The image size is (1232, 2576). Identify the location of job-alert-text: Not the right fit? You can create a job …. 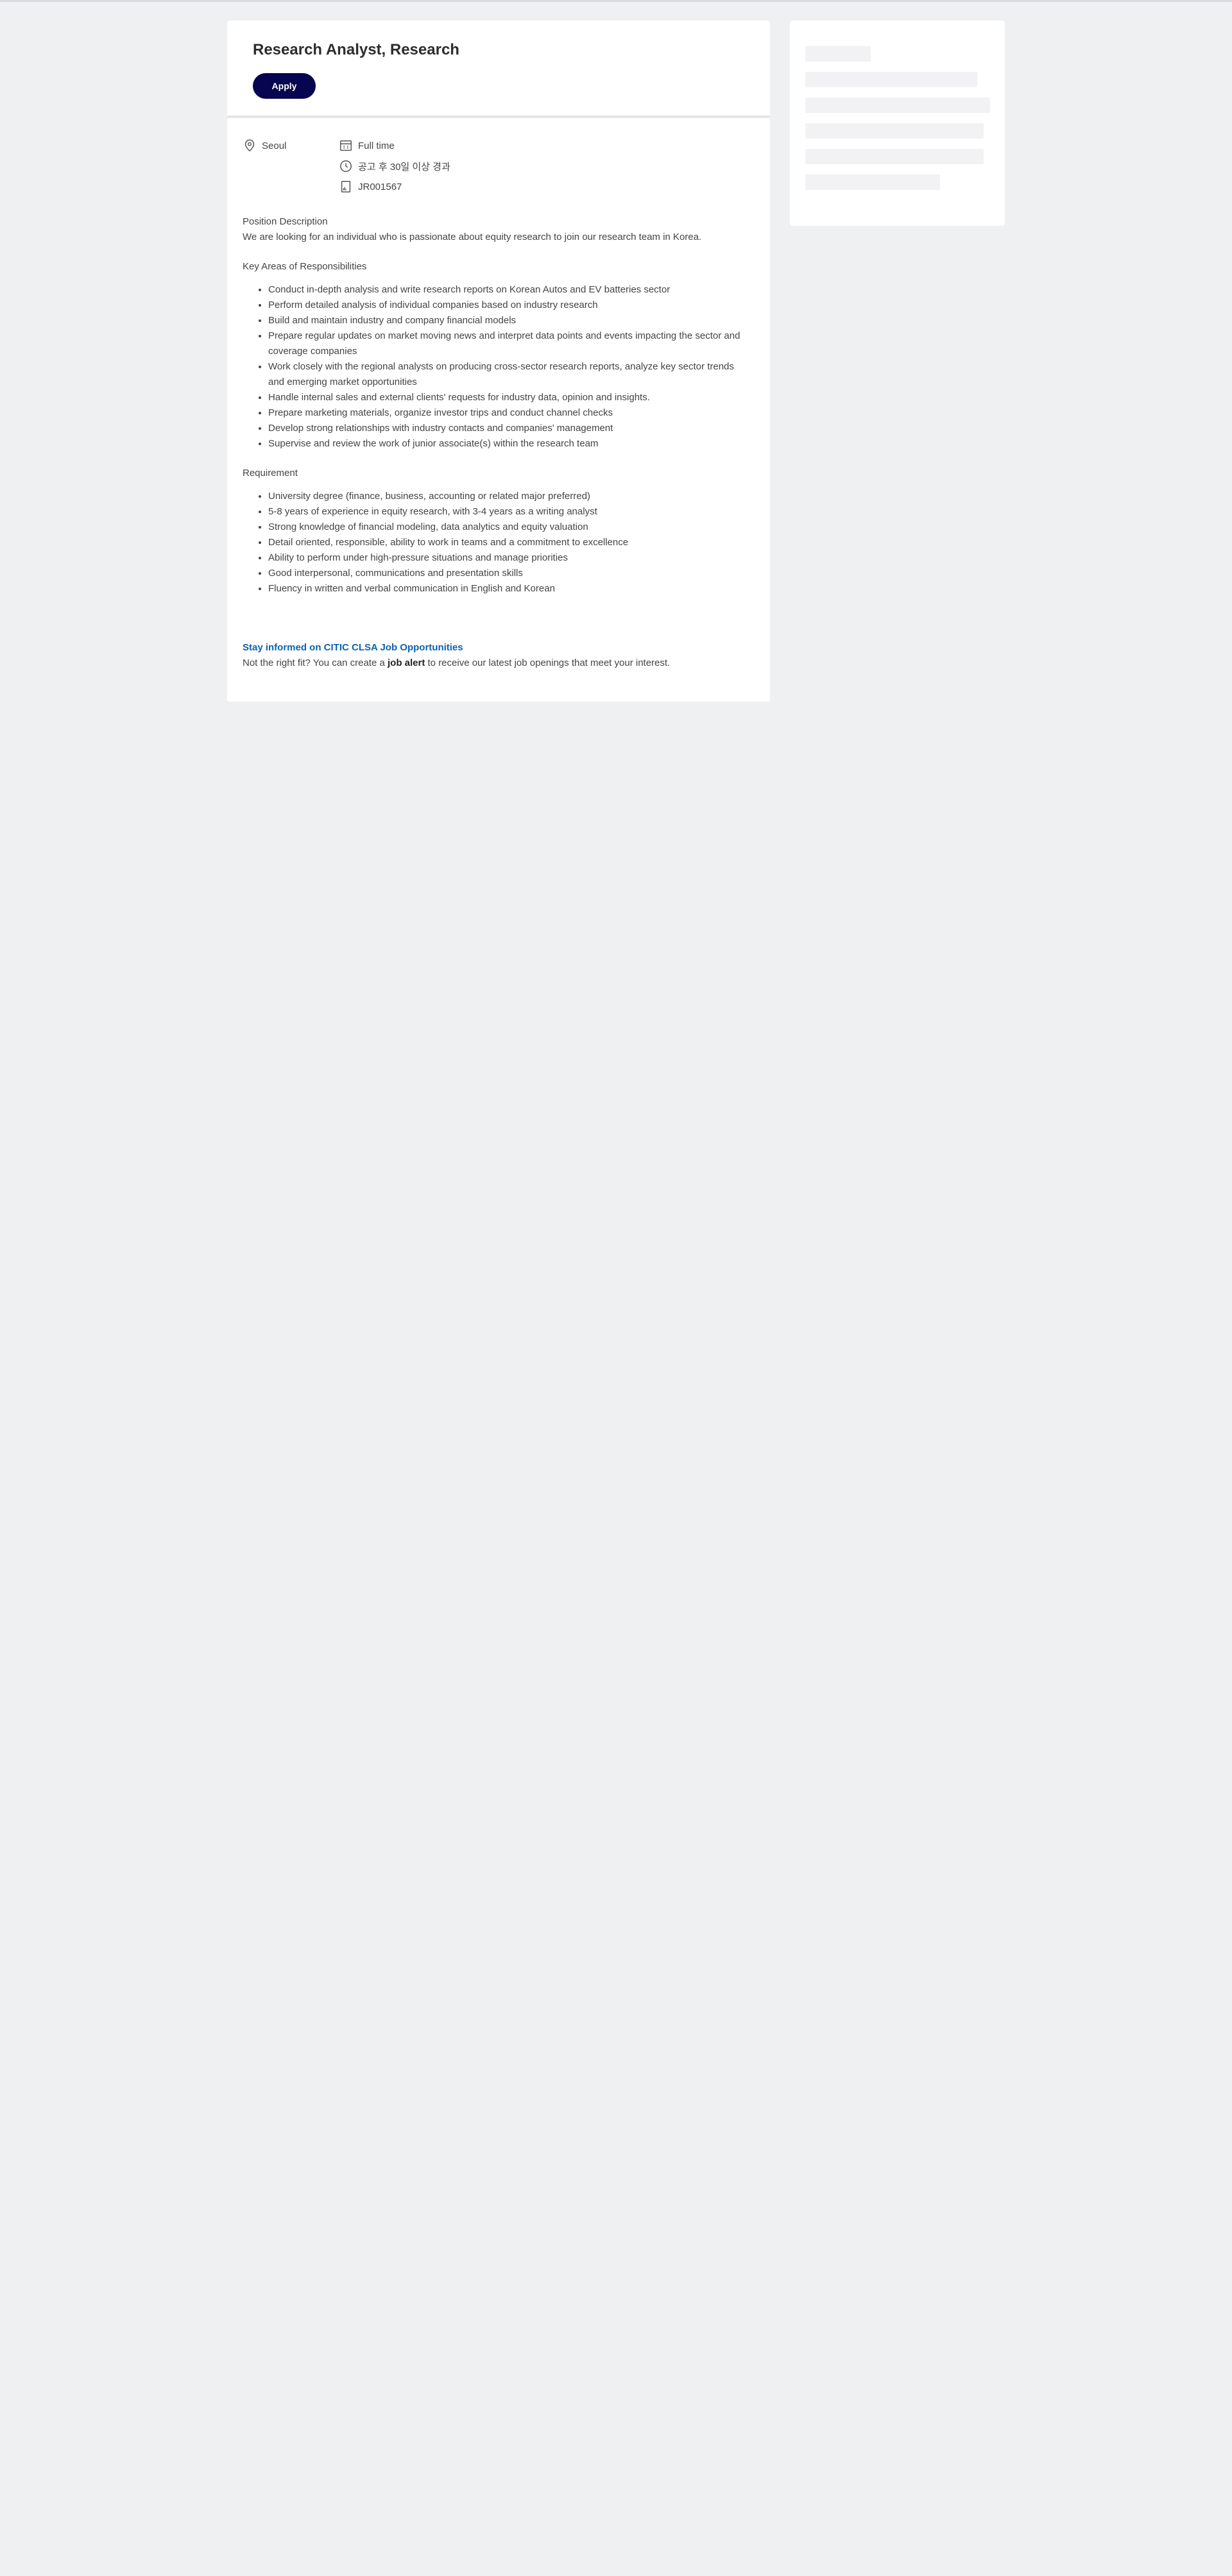
(494, 663).